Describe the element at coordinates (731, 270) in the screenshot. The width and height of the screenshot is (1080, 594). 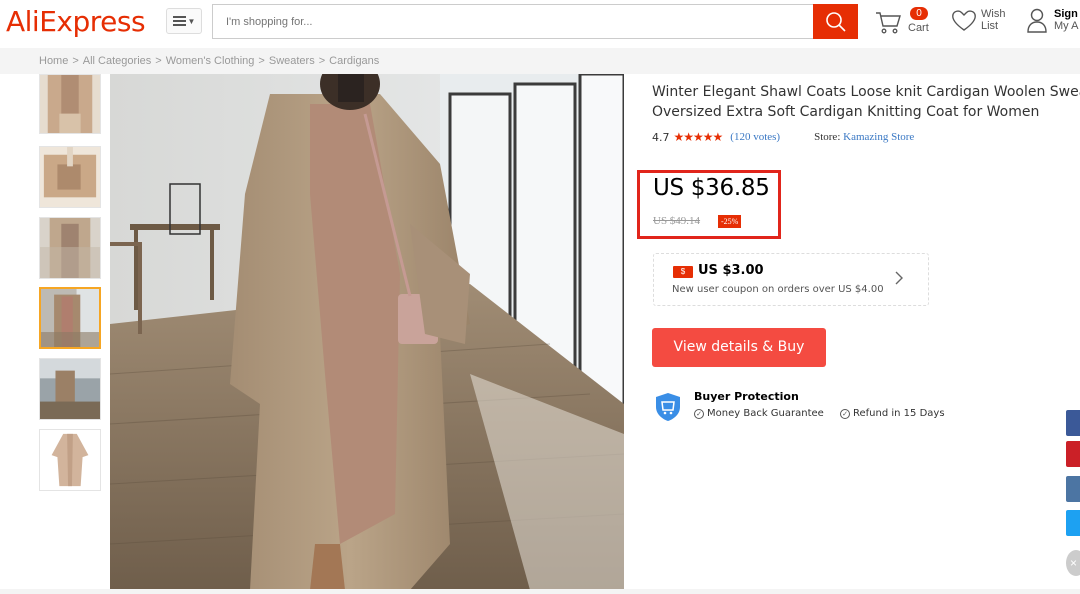
I see `coupon-amount: US $3.00` at that location.